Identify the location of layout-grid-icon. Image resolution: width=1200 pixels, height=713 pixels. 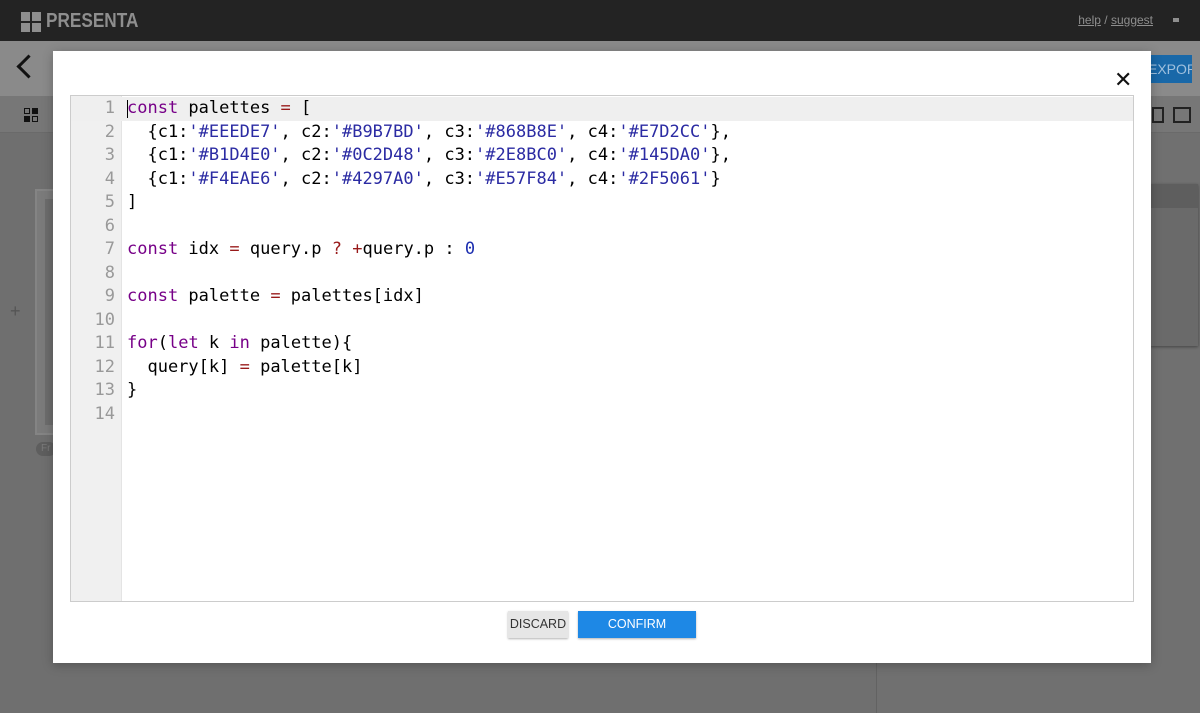
(31, 115).